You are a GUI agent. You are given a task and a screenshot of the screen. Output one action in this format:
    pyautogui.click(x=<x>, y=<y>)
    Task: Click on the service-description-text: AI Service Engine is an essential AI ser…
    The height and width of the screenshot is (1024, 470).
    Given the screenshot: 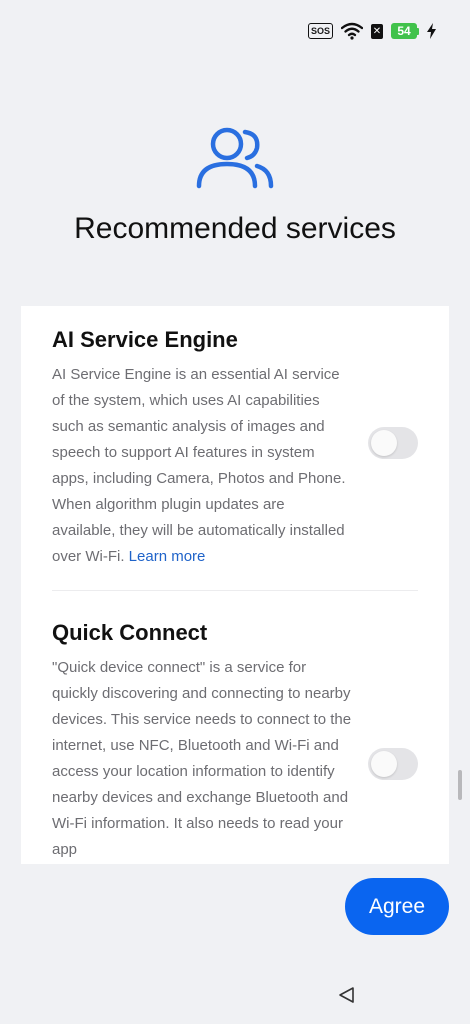 What is the action you would take?
    pyautogui.click(x=199, y=465)
    